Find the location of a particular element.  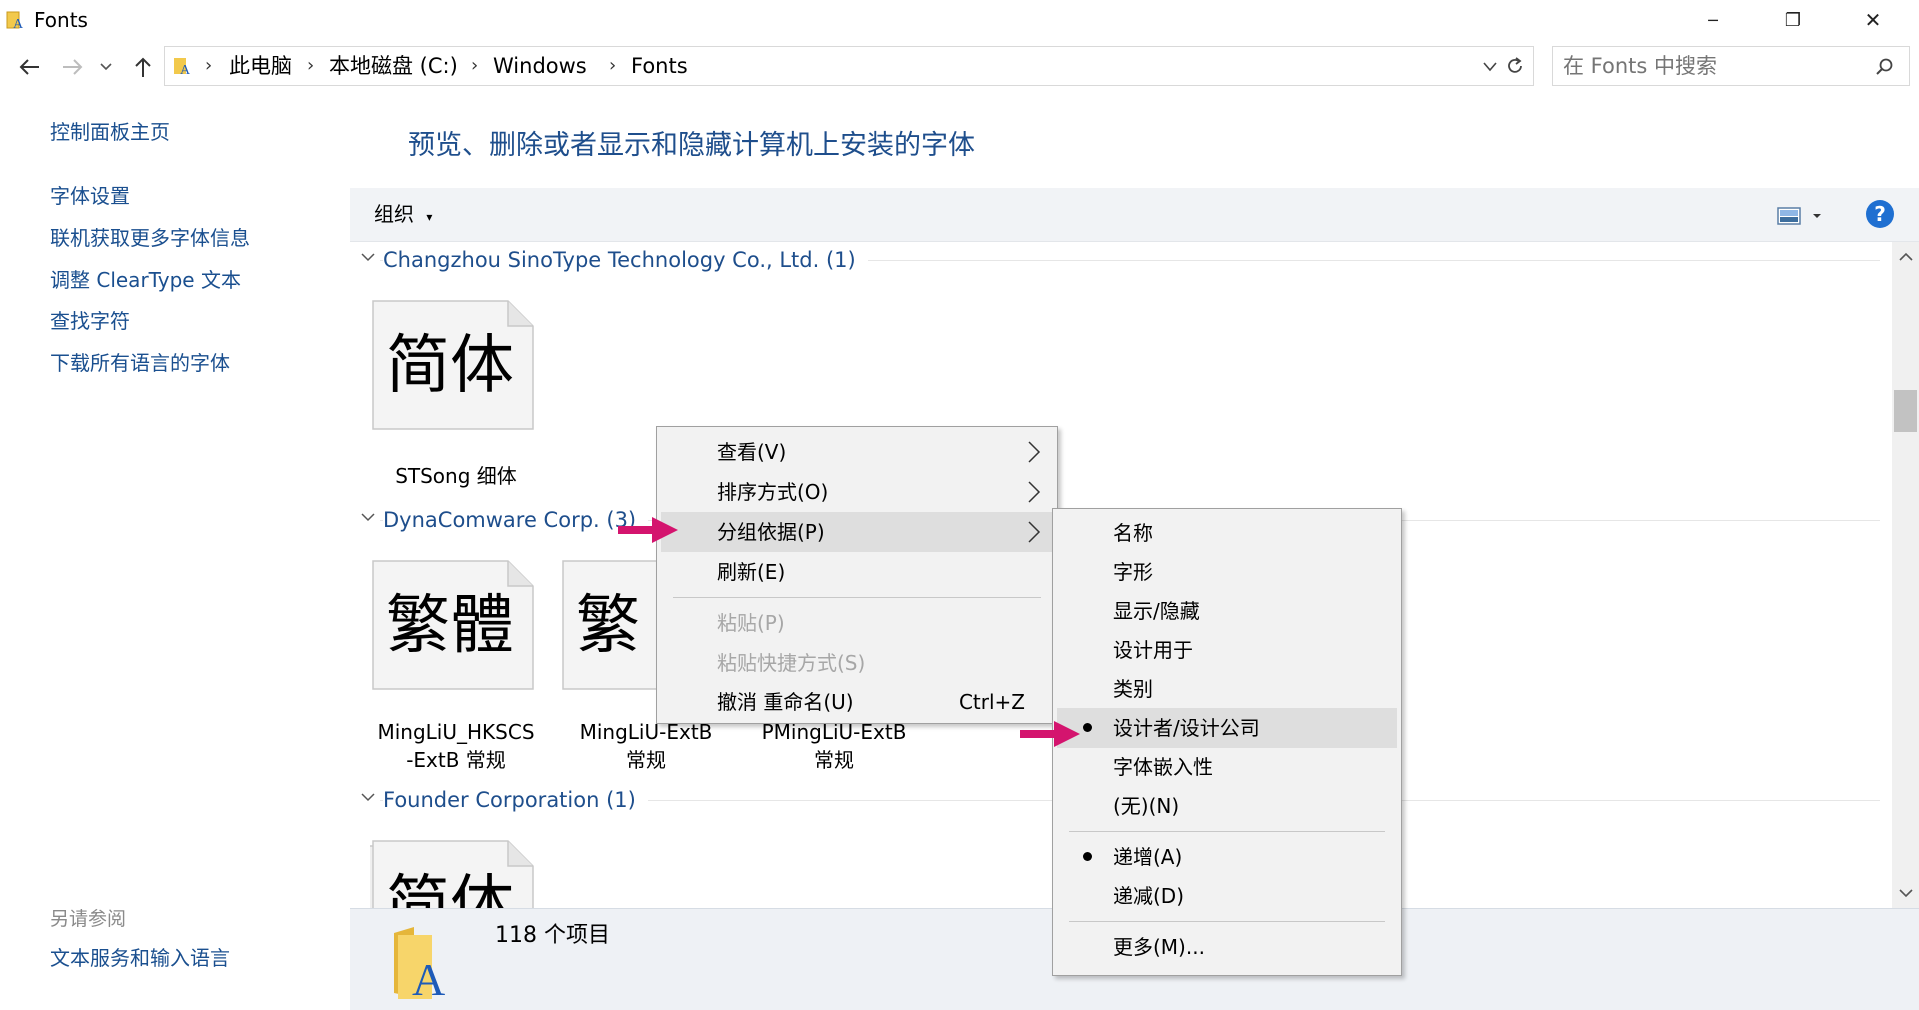

menu-item-label: 递增(A) is located at coordinates (1148, 857).